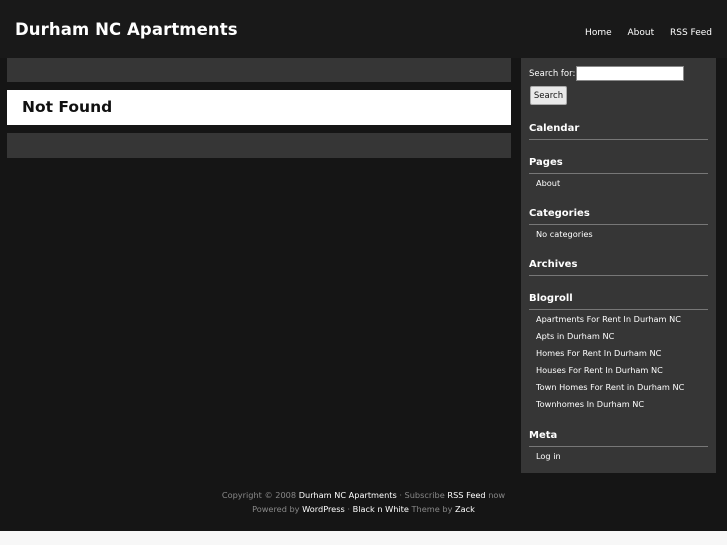  Describe the element at coordinates (630, 73) in the screenshot. I see `search-input` at that location.